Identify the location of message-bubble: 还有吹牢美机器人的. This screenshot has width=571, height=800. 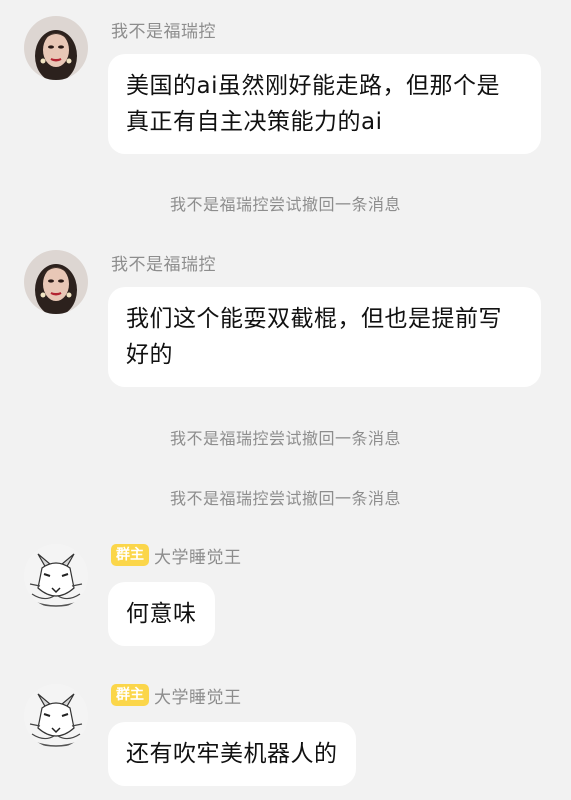
(232, 754).